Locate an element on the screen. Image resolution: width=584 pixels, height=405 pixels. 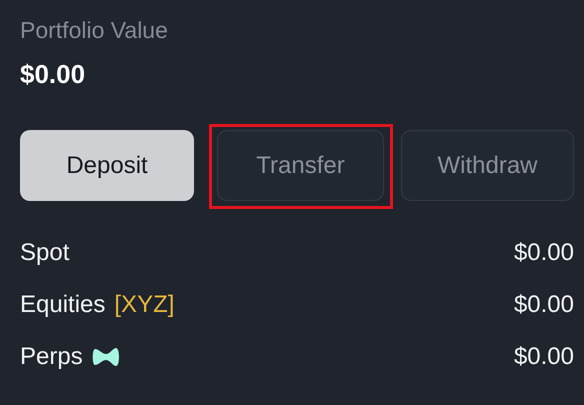
portfolio-value: $0.00 is located at coordinates (53, 74).